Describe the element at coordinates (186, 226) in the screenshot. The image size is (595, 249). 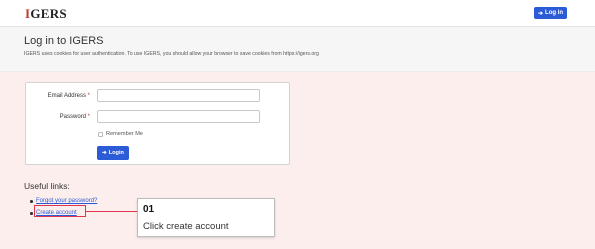
I see `step-text: Click create account` at that location.